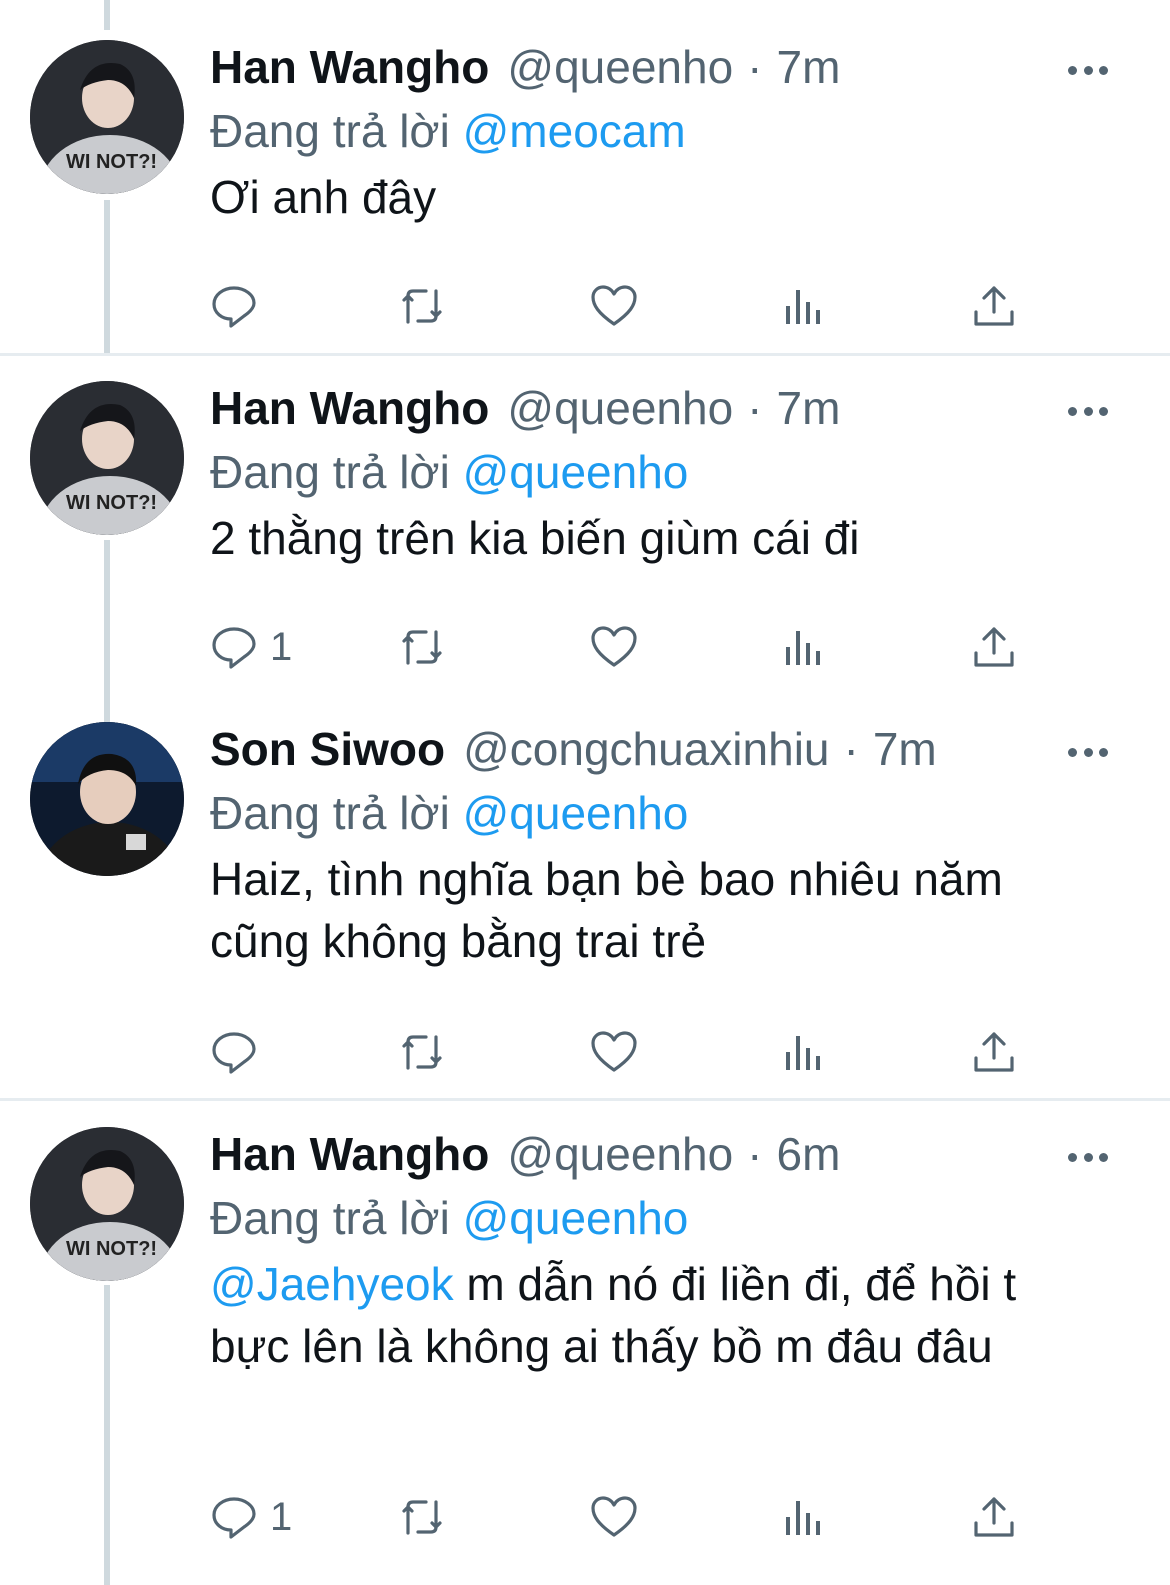 The image size is (1170, 1585). I want to click on mention-link: @Jaehyeok, so click(332, 1284).